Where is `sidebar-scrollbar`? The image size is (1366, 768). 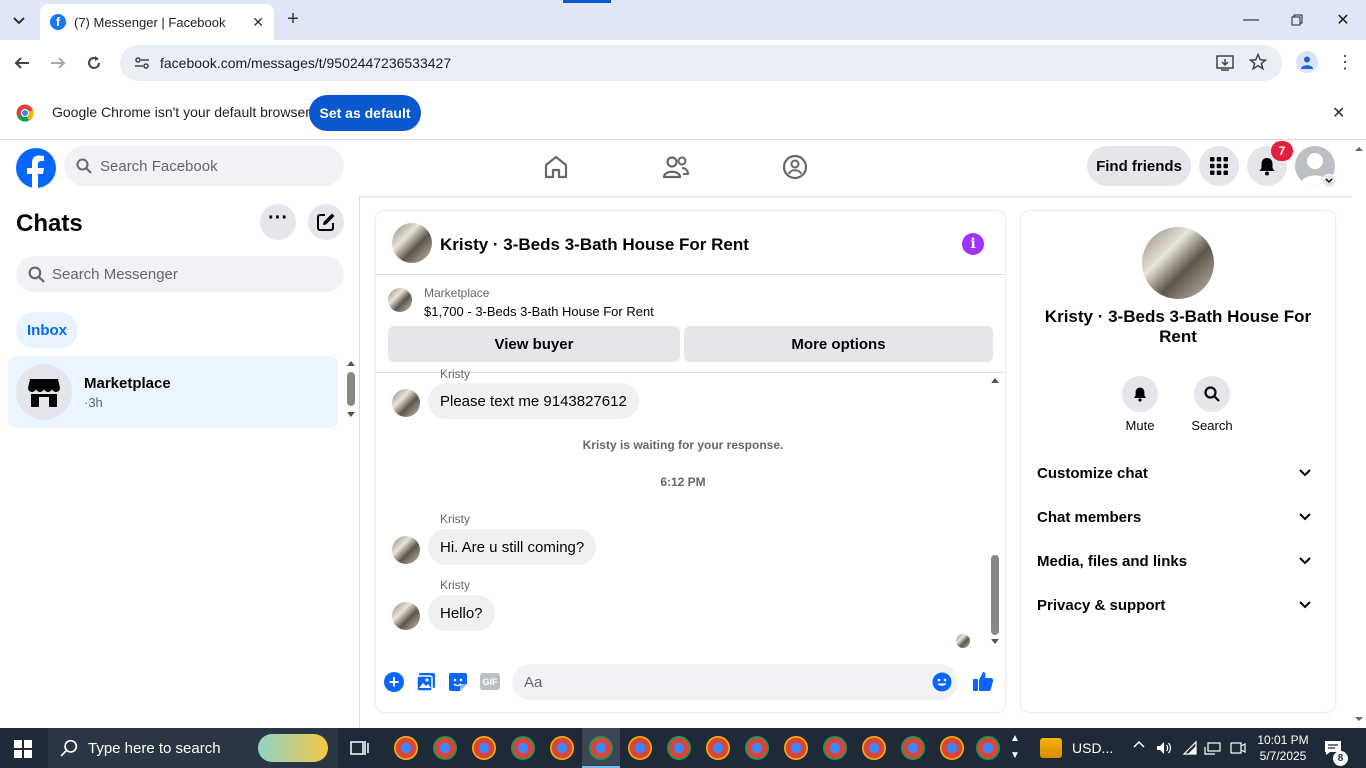
sidebar-scrollbar is located at coordinates (351, 392).